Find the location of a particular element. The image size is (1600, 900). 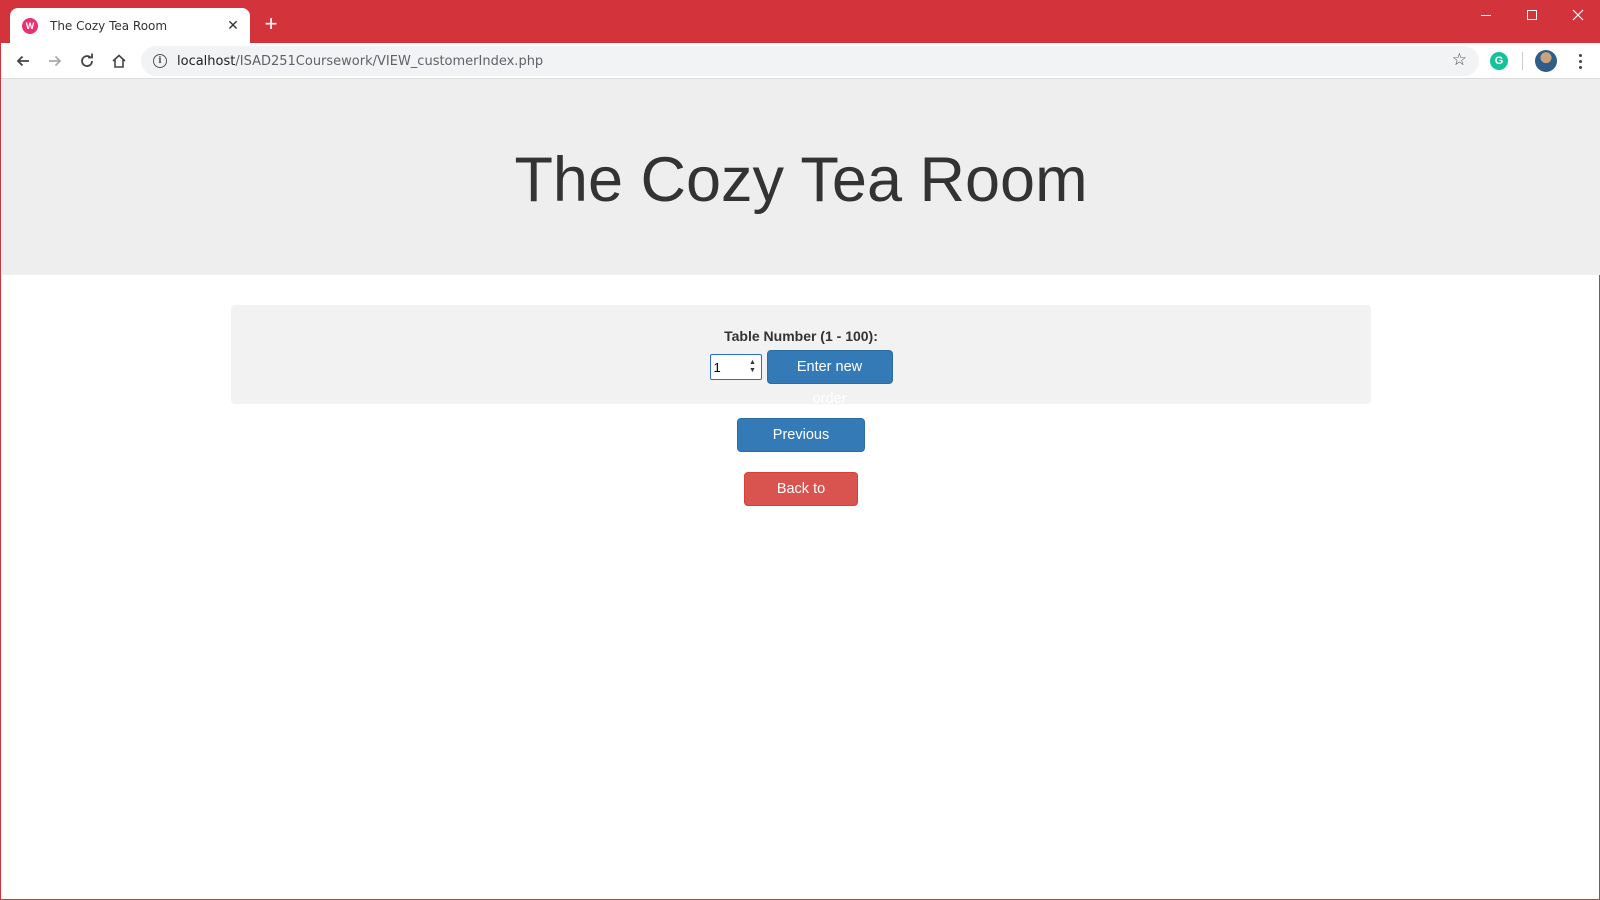

reload-icon is located at coordinates (87, 60).